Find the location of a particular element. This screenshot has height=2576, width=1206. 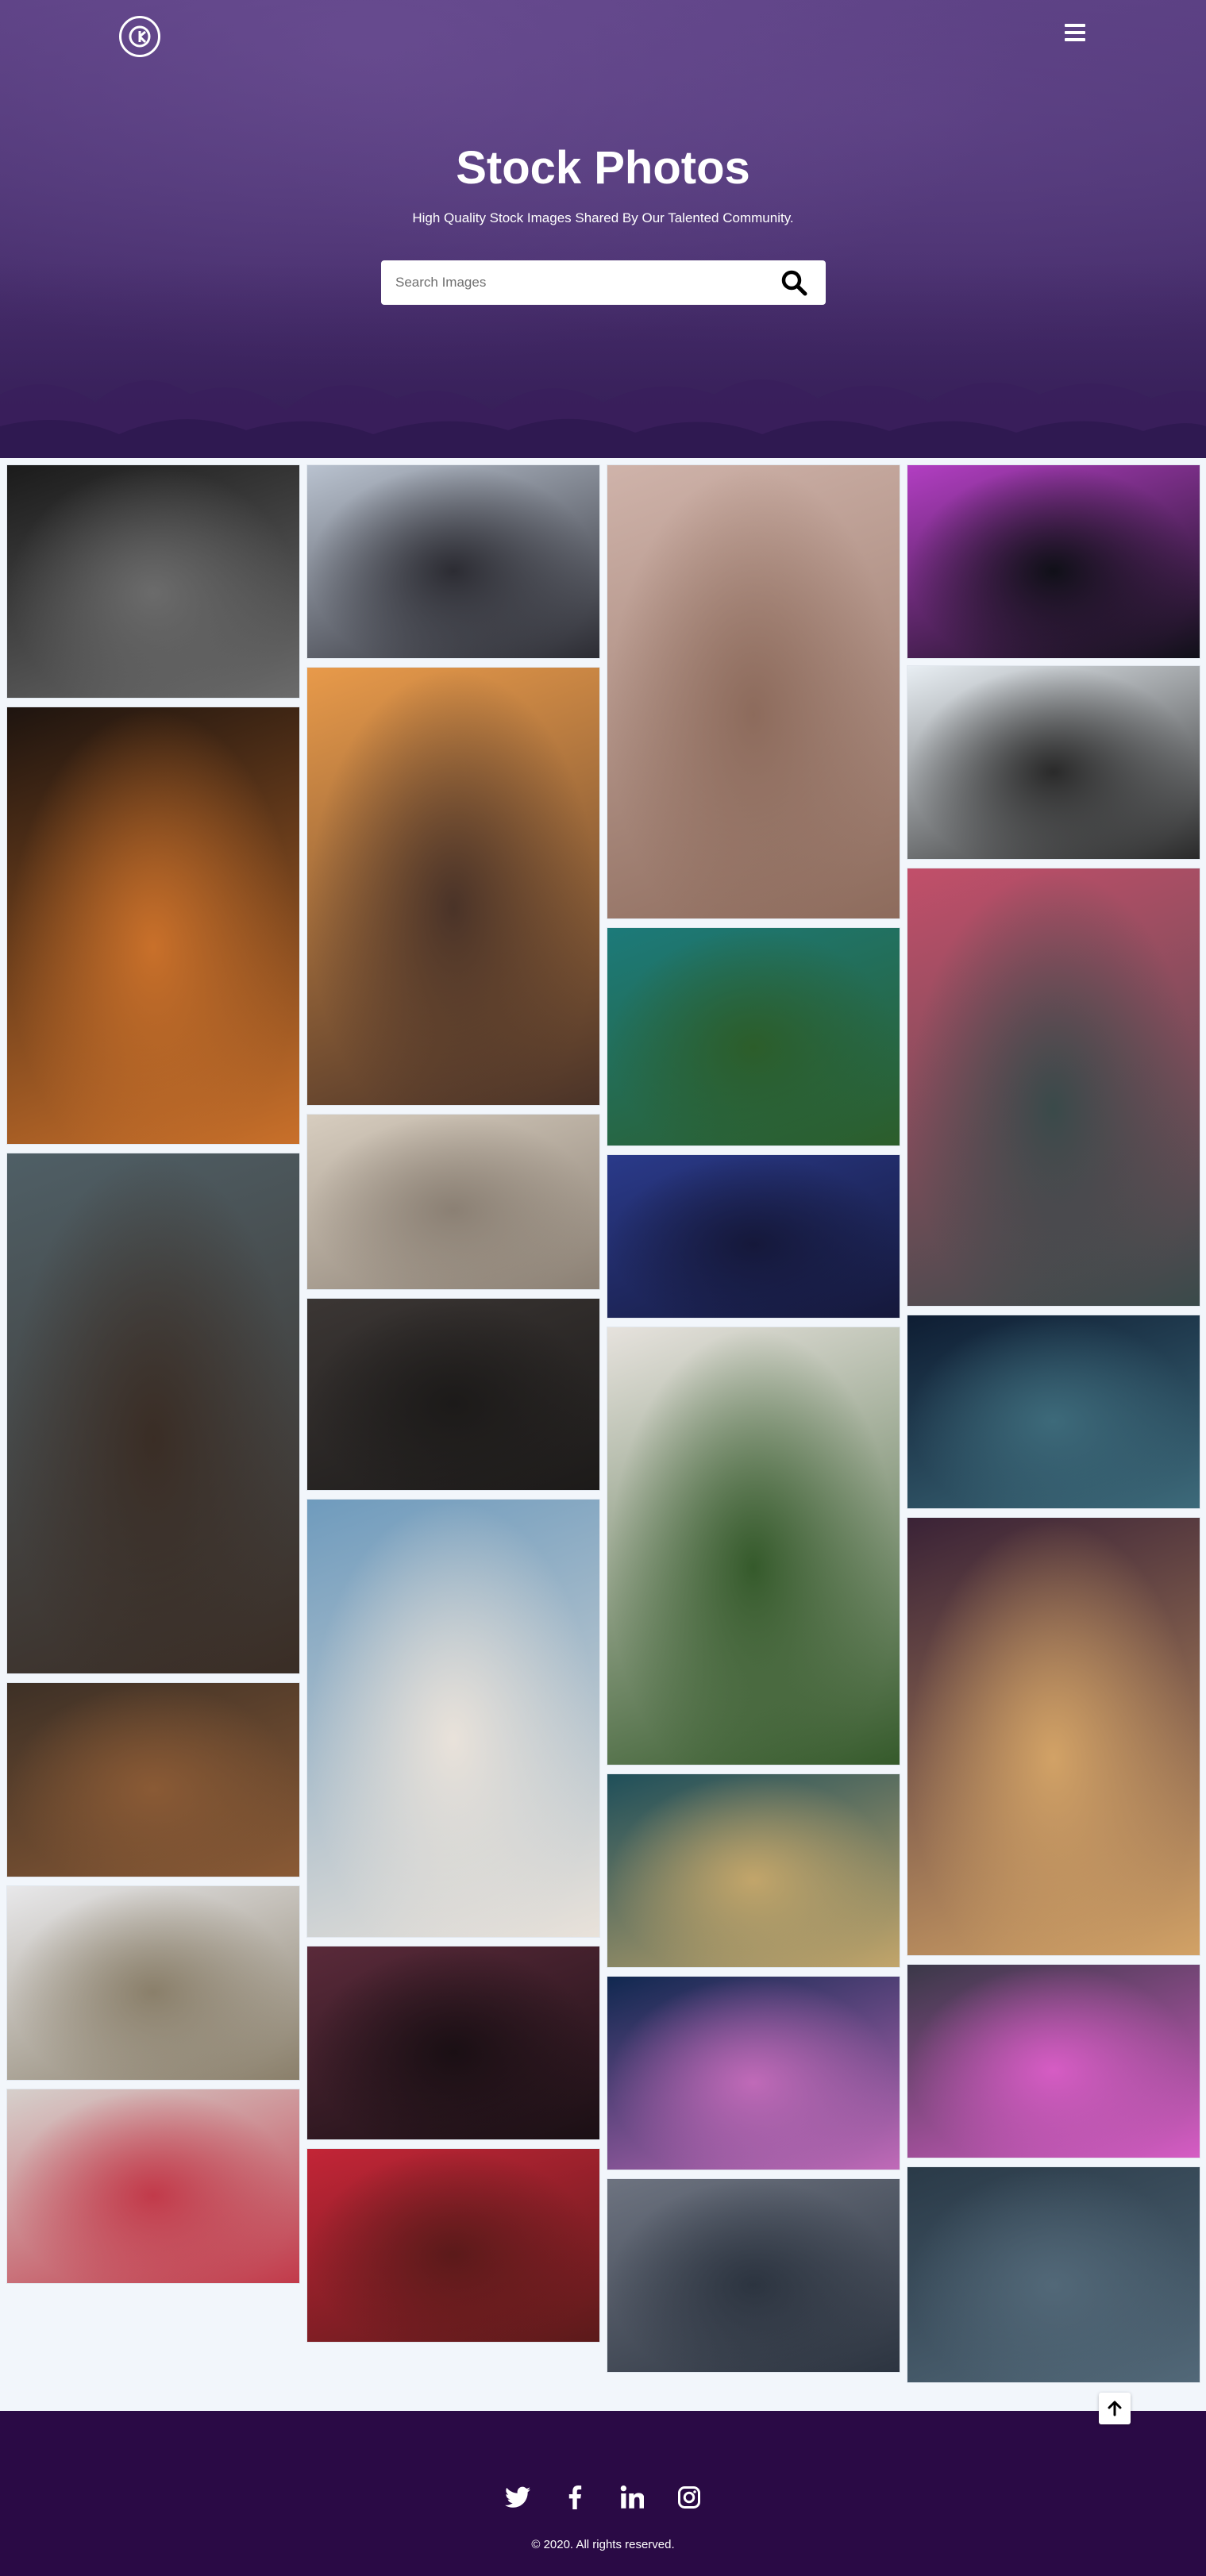

hamburger-menu-icon is located at coordinates (1075, 25).